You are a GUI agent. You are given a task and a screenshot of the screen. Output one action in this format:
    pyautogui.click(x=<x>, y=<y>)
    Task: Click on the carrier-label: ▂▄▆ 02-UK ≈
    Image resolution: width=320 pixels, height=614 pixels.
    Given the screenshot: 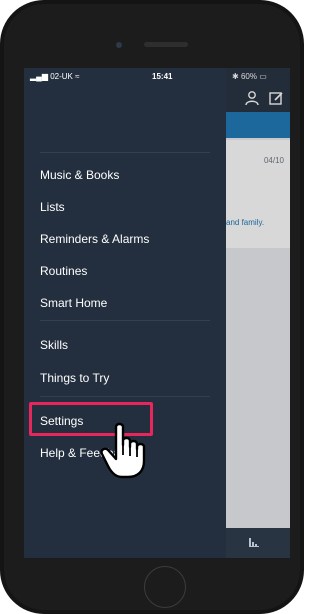 What is the action you would take?
    pyautogui.click(x=55, y=76)
    